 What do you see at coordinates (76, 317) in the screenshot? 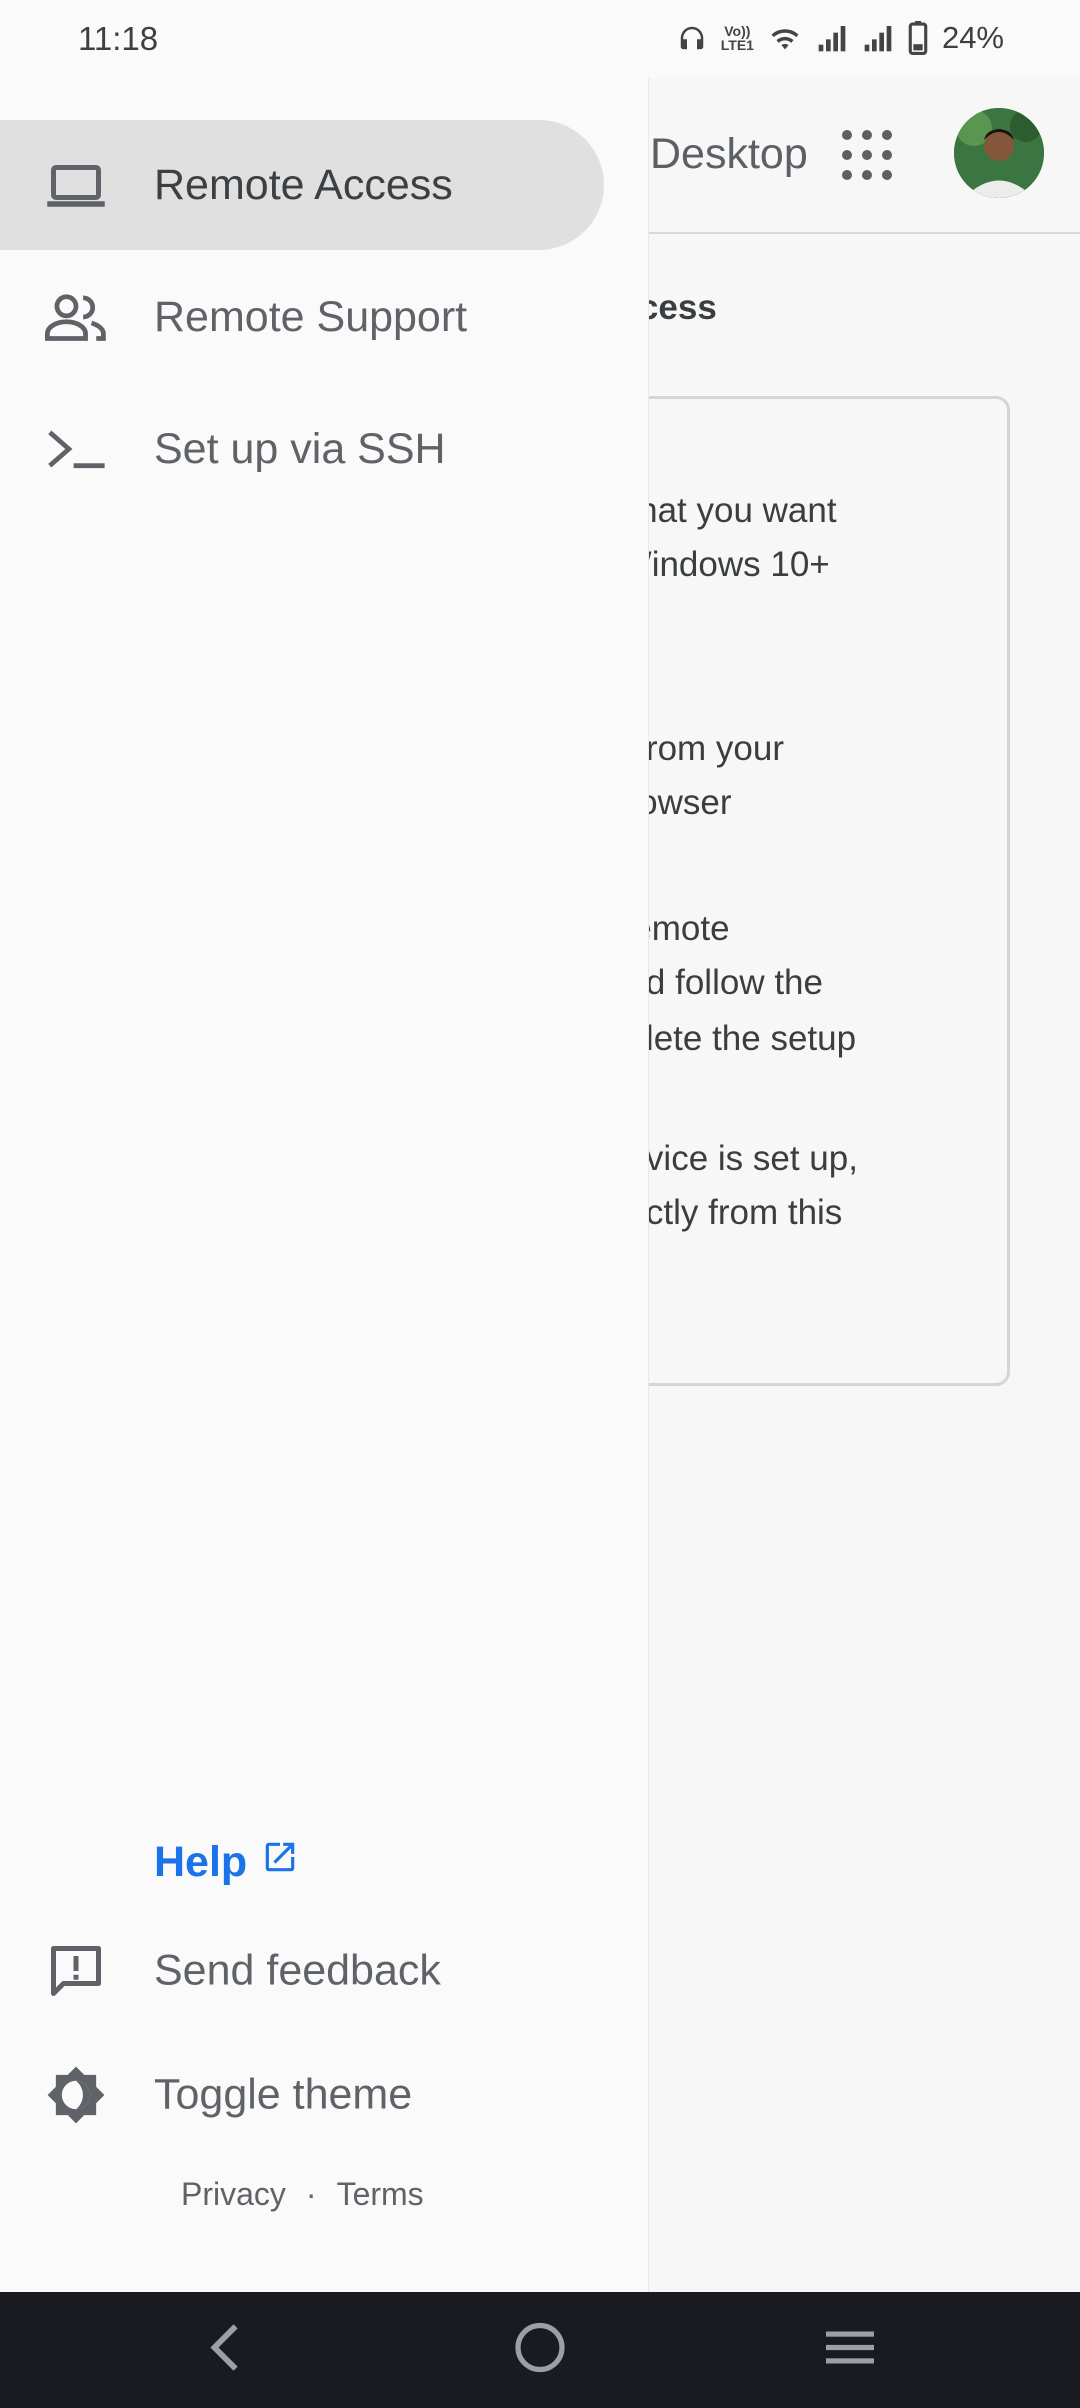
I see `people-icon` at bounding box center [76, 317].